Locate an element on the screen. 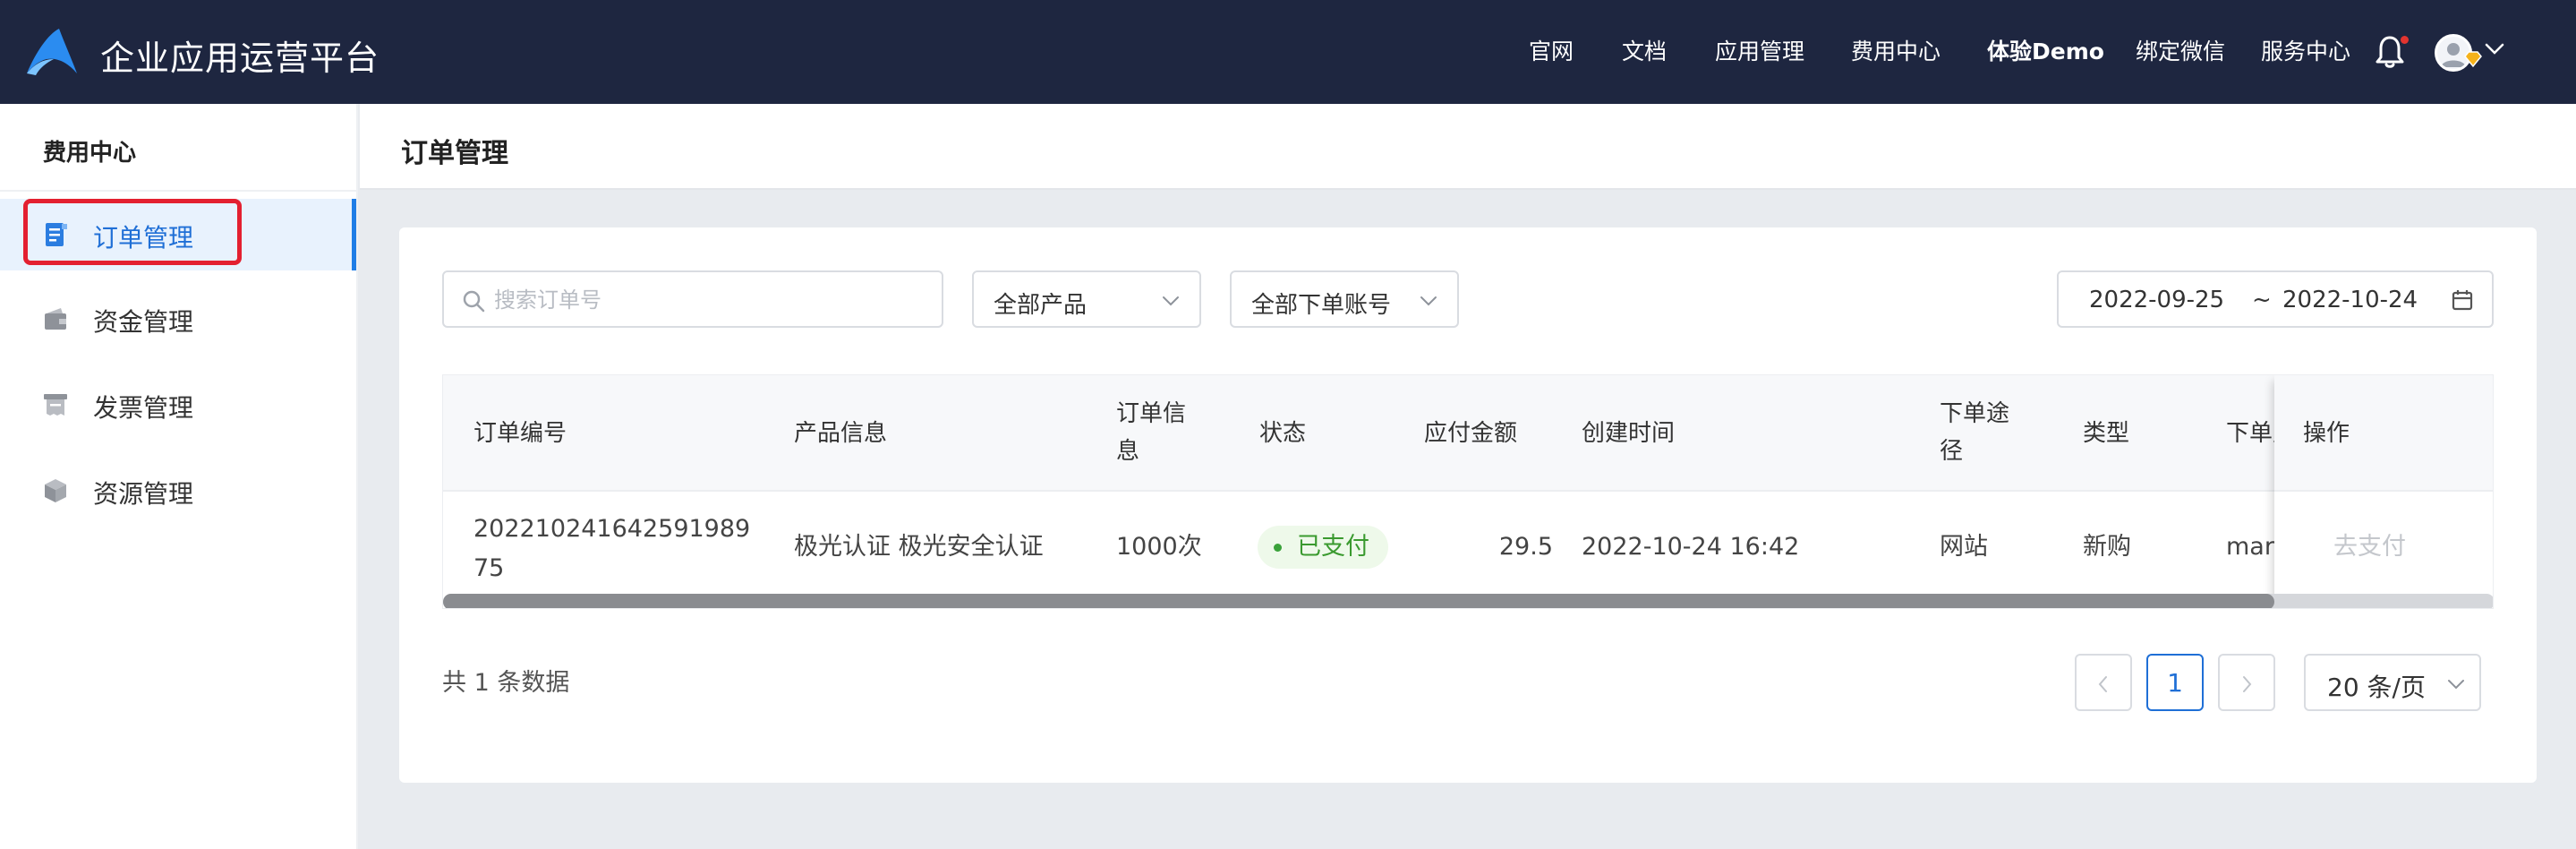  chevron-left-icon is located at coordinates (2102, 684).